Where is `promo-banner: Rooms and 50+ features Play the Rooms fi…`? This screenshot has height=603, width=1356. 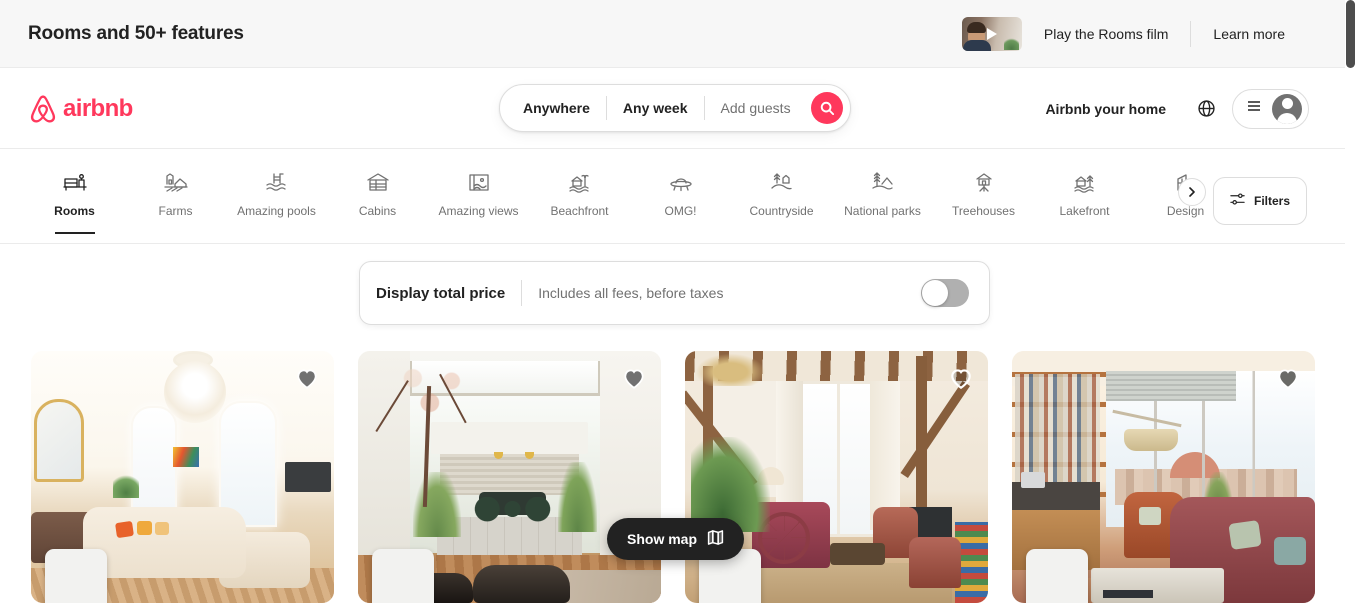
promo-banner: Rooms and 50+ features Play the Rooms fi… is located at coordinates (672, 34).